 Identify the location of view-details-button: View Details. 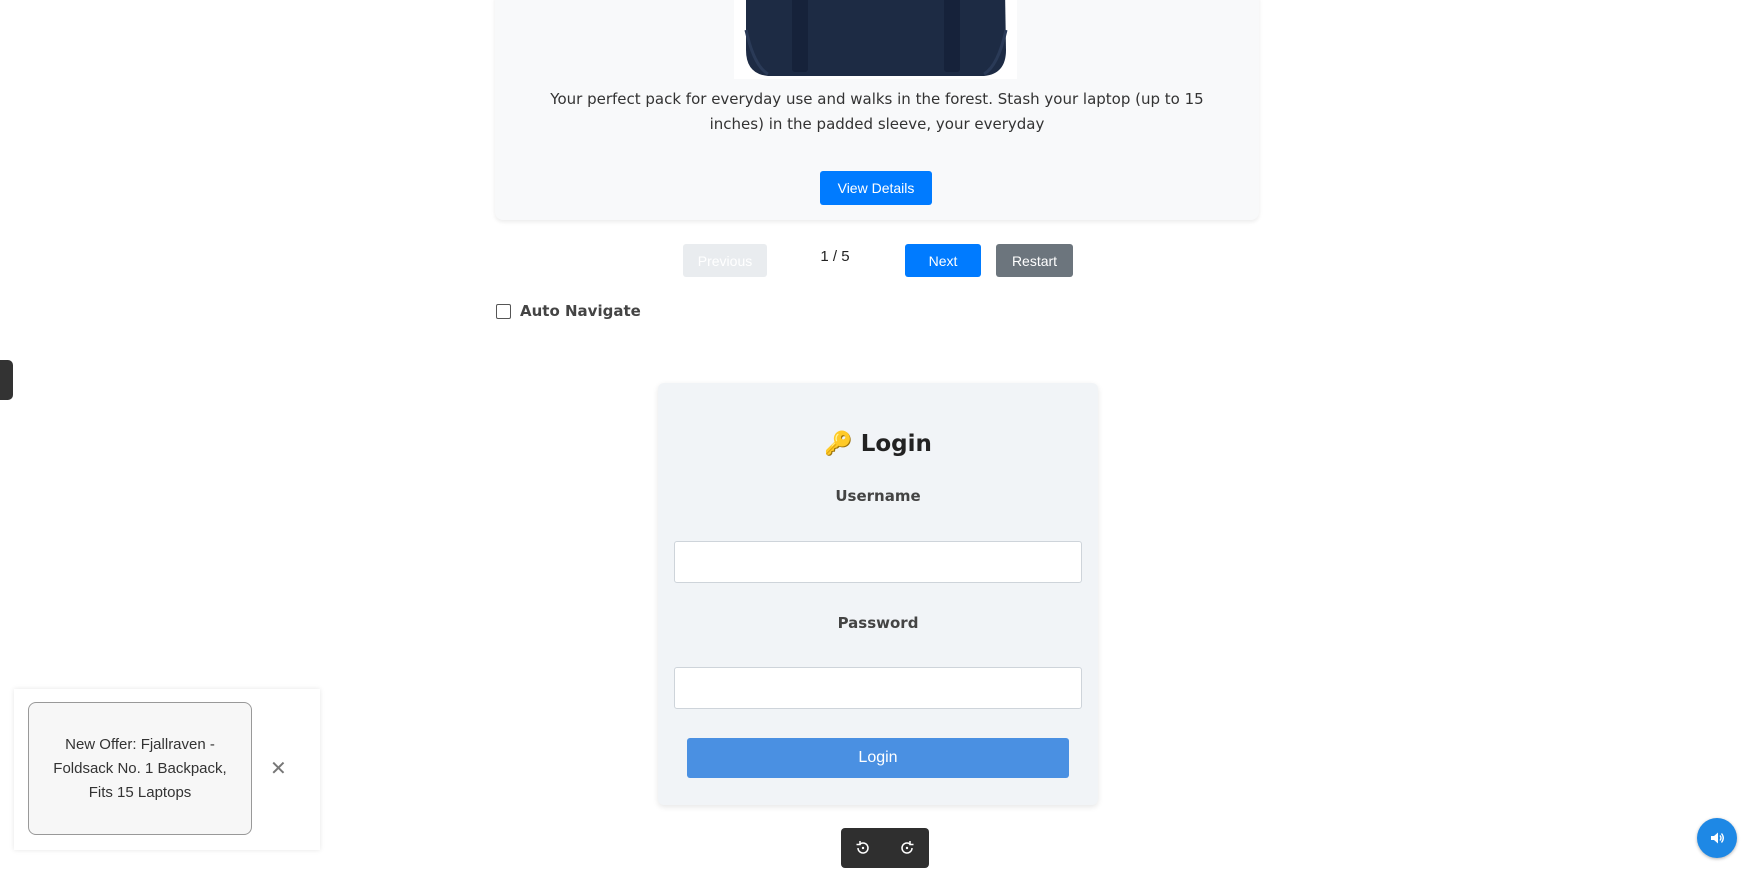
(876, 188).